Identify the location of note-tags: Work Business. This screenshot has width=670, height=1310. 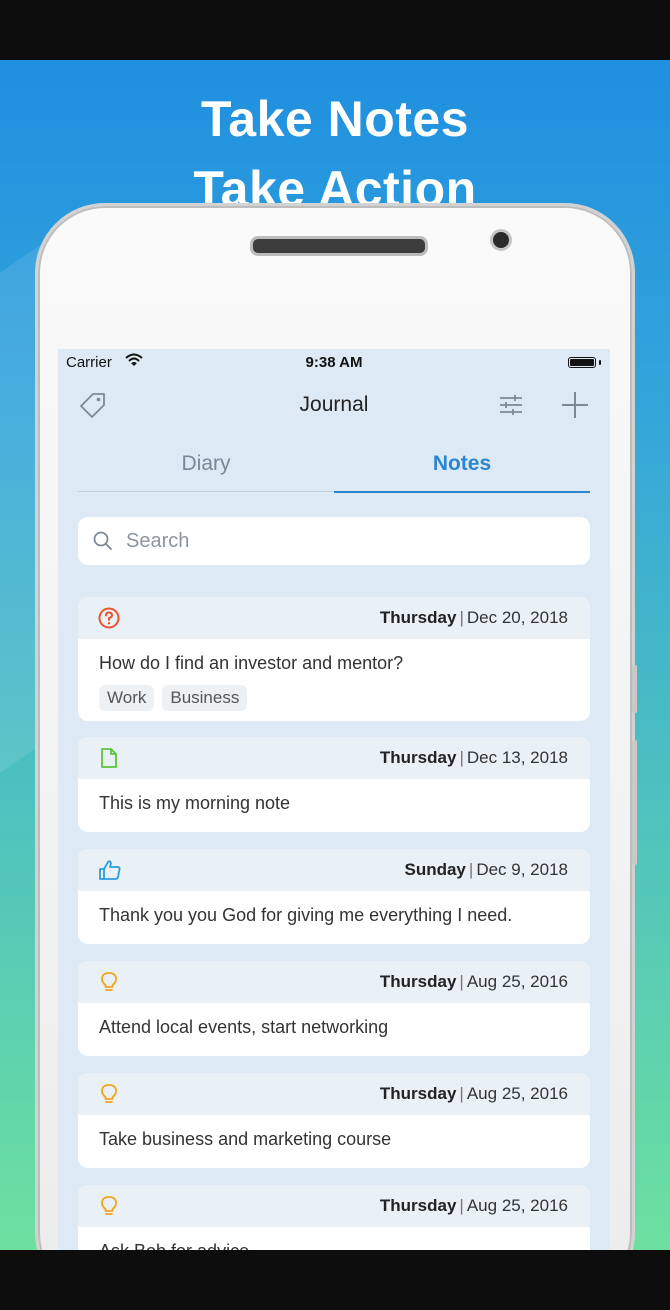
(177, 698).